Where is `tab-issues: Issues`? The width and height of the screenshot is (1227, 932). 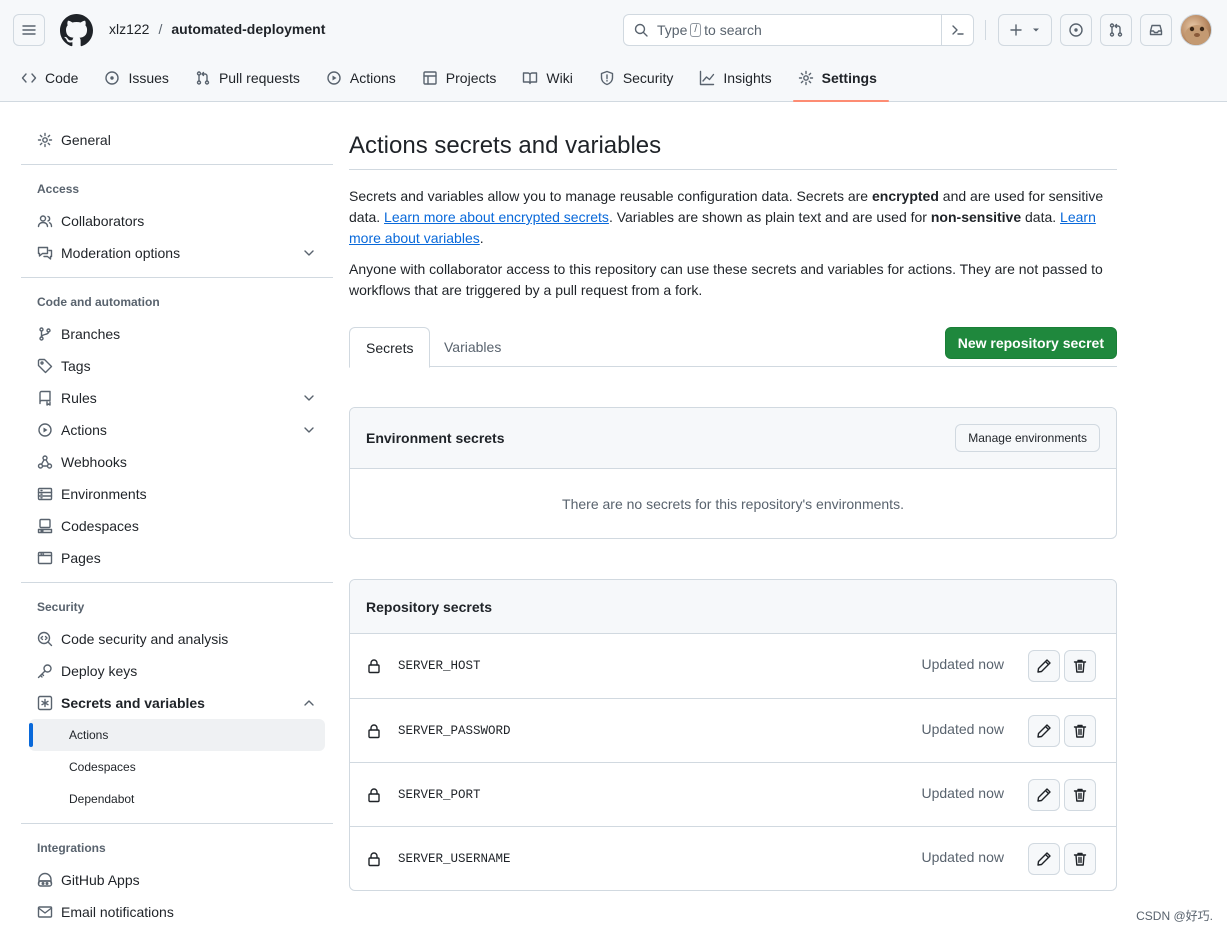
tab-issues: Issues is located at coordinates (139, 78).